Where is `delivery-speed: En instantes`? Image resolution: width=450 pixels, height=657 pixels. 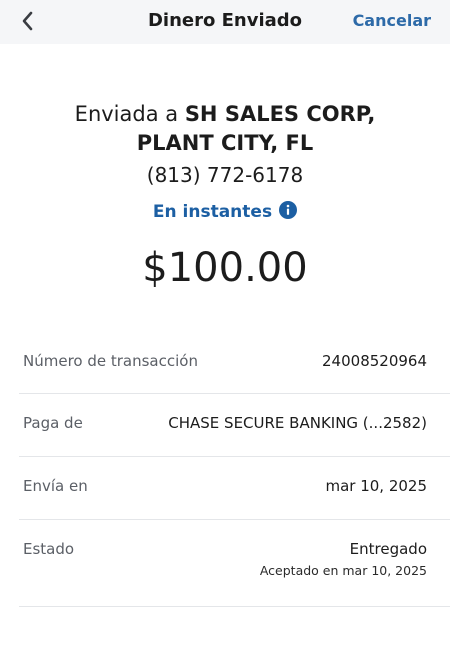 delivery-speed: En instantes is located at coordinates (225, 211).